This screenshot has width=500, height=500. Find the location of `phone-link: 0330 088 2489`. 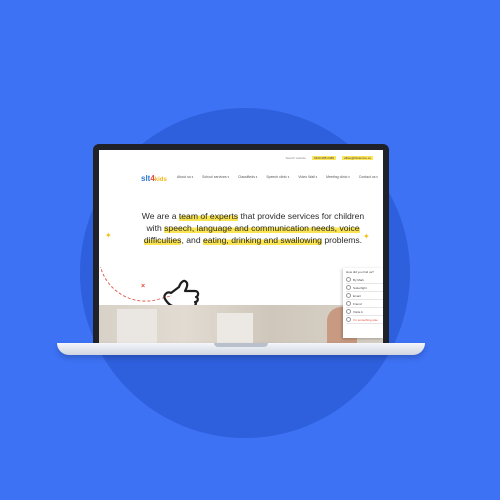

phone-link: 0330 088 2489 is located at coordinates (323, 158).